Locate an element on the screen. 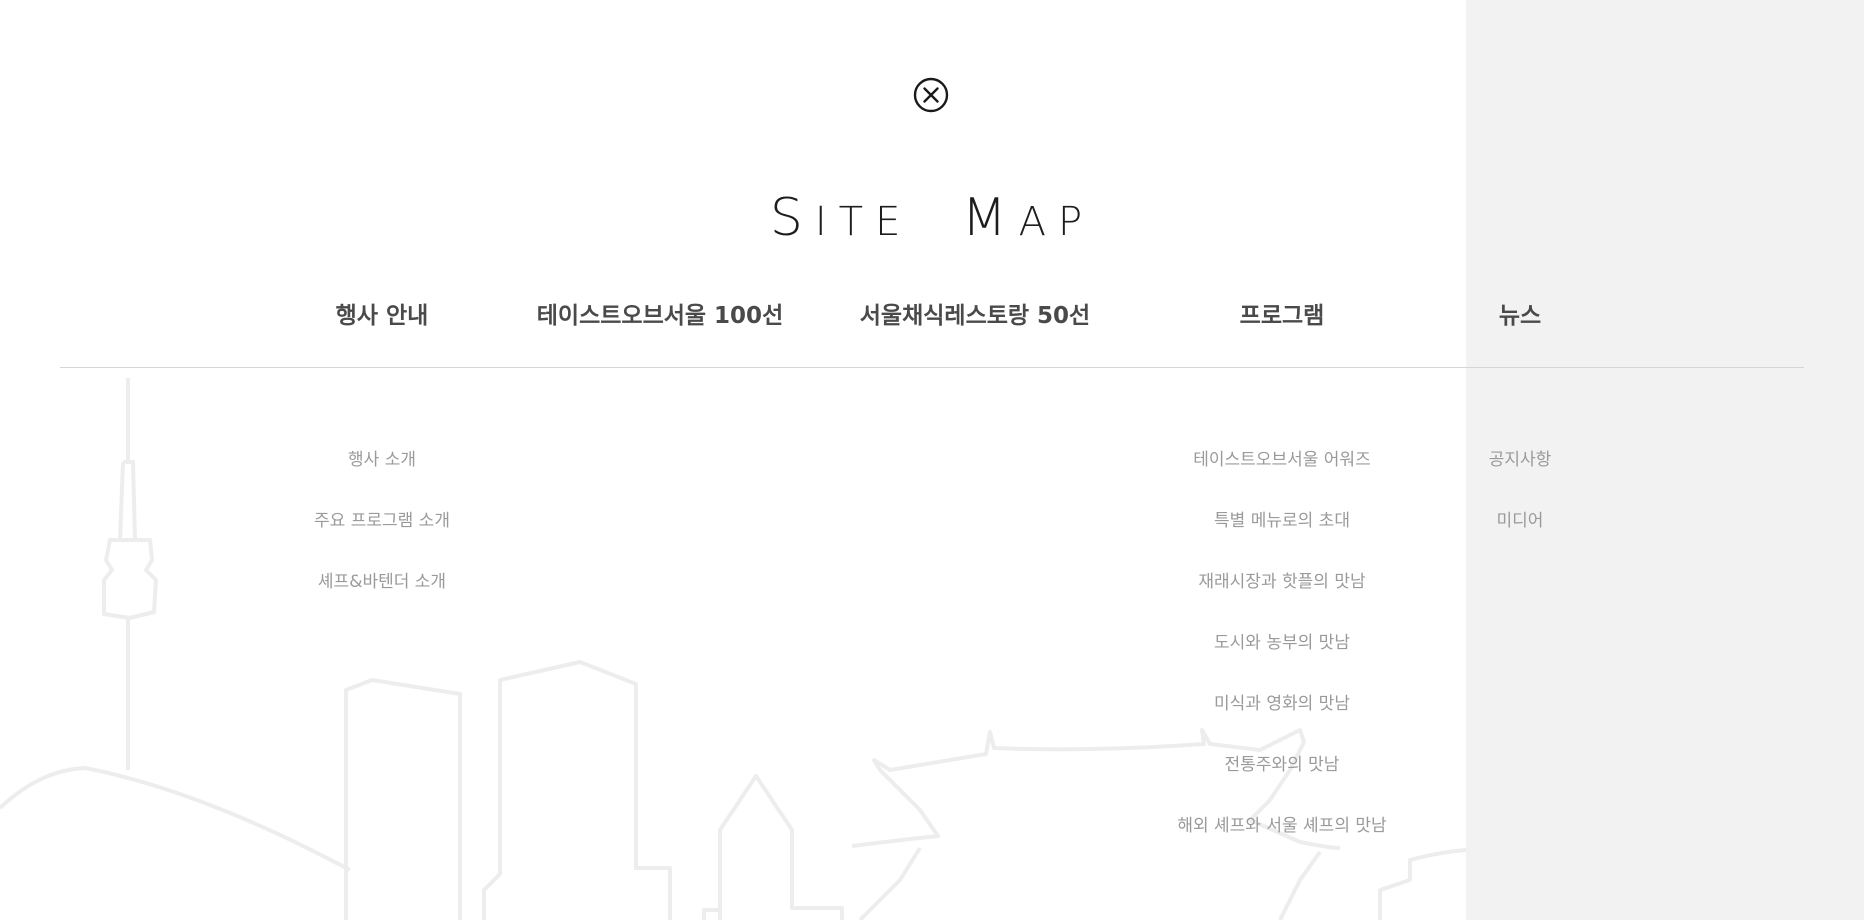 This screenshot has width=1864, height=920. nav-column-news: 뉴스 is located at coordinates (1520, 316).